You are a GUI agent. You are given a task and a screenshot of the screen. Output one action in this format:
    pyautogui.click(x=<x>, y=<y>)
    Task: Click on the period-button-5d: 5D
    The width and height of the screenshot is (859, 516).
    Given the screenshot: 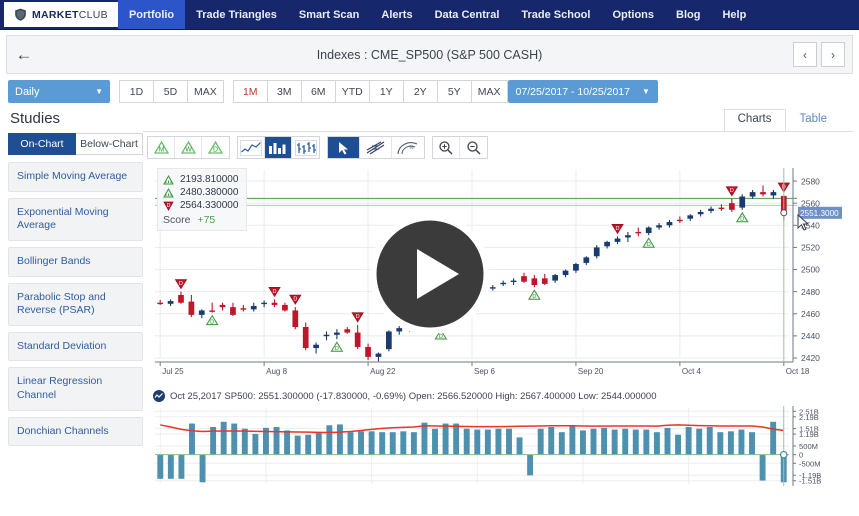 What is the action you would take?
    pyautogui.click(x=170, y=91)
    